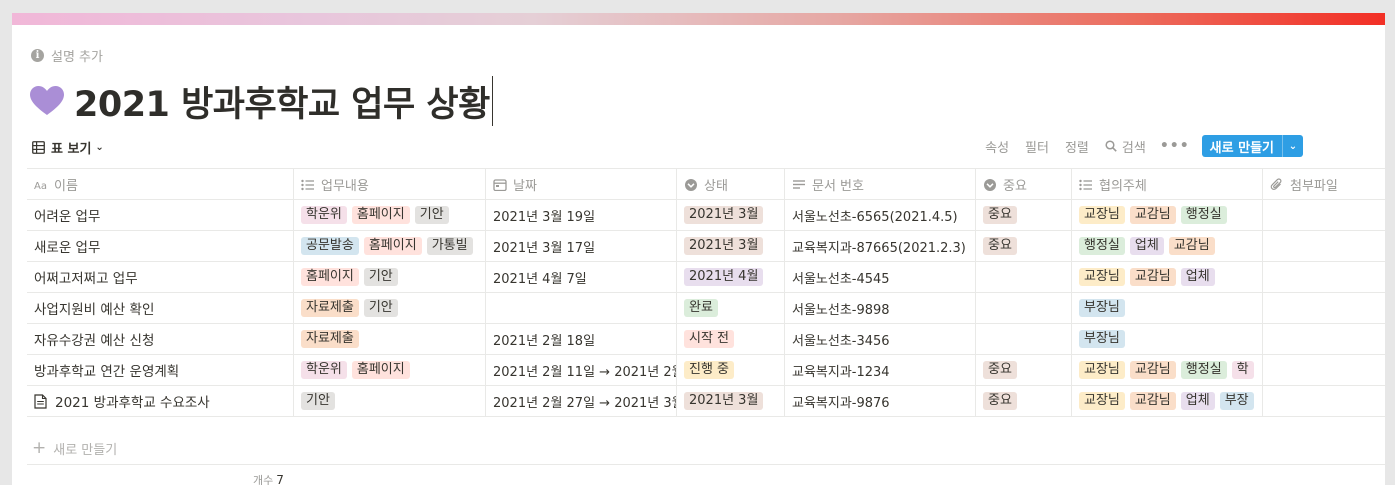 This screenshot has width=1395, height=485. Describe the element at coordinates (67, 55) in the screenshot. I see `add-description-button: i 설명 추가` at that location.